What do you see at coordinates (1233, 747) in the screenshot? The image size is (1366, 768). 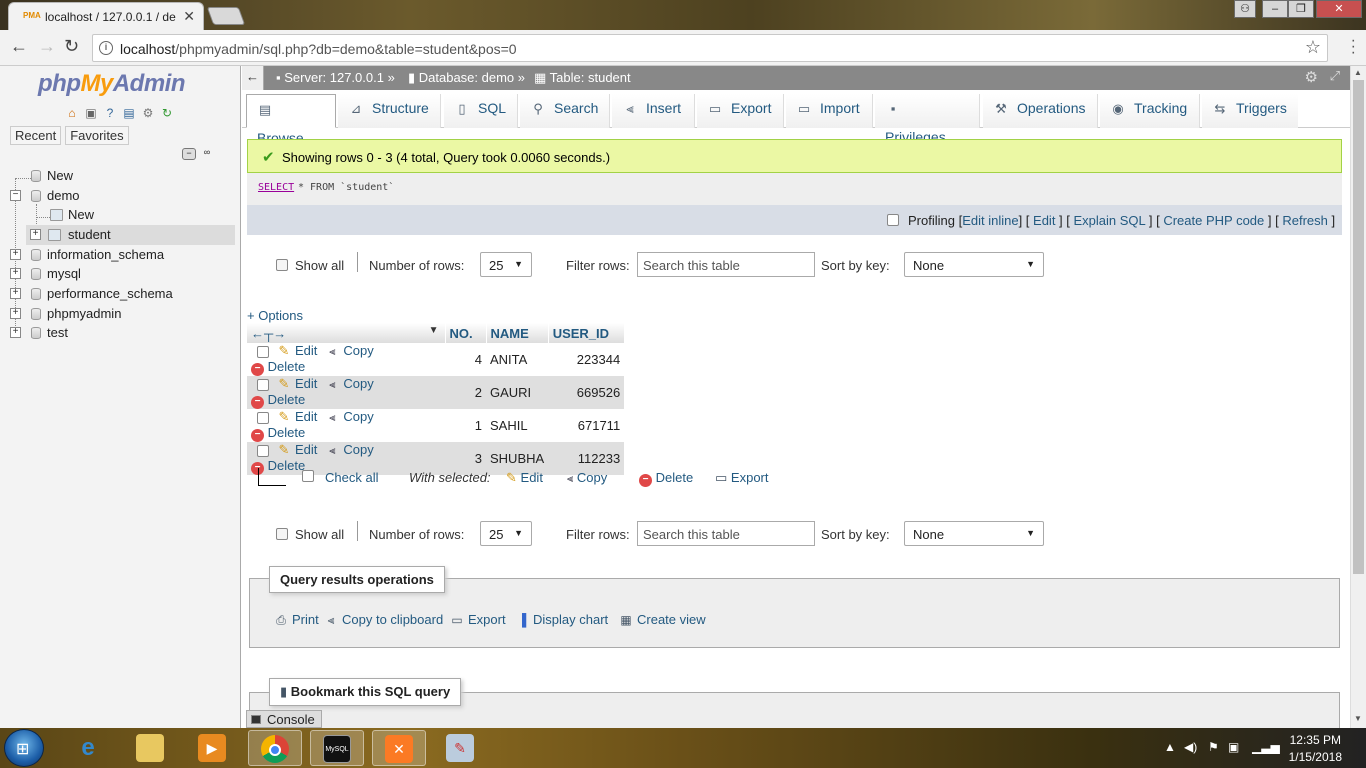 I see `network-icon: ▣` at bounding box center [1233, 747].